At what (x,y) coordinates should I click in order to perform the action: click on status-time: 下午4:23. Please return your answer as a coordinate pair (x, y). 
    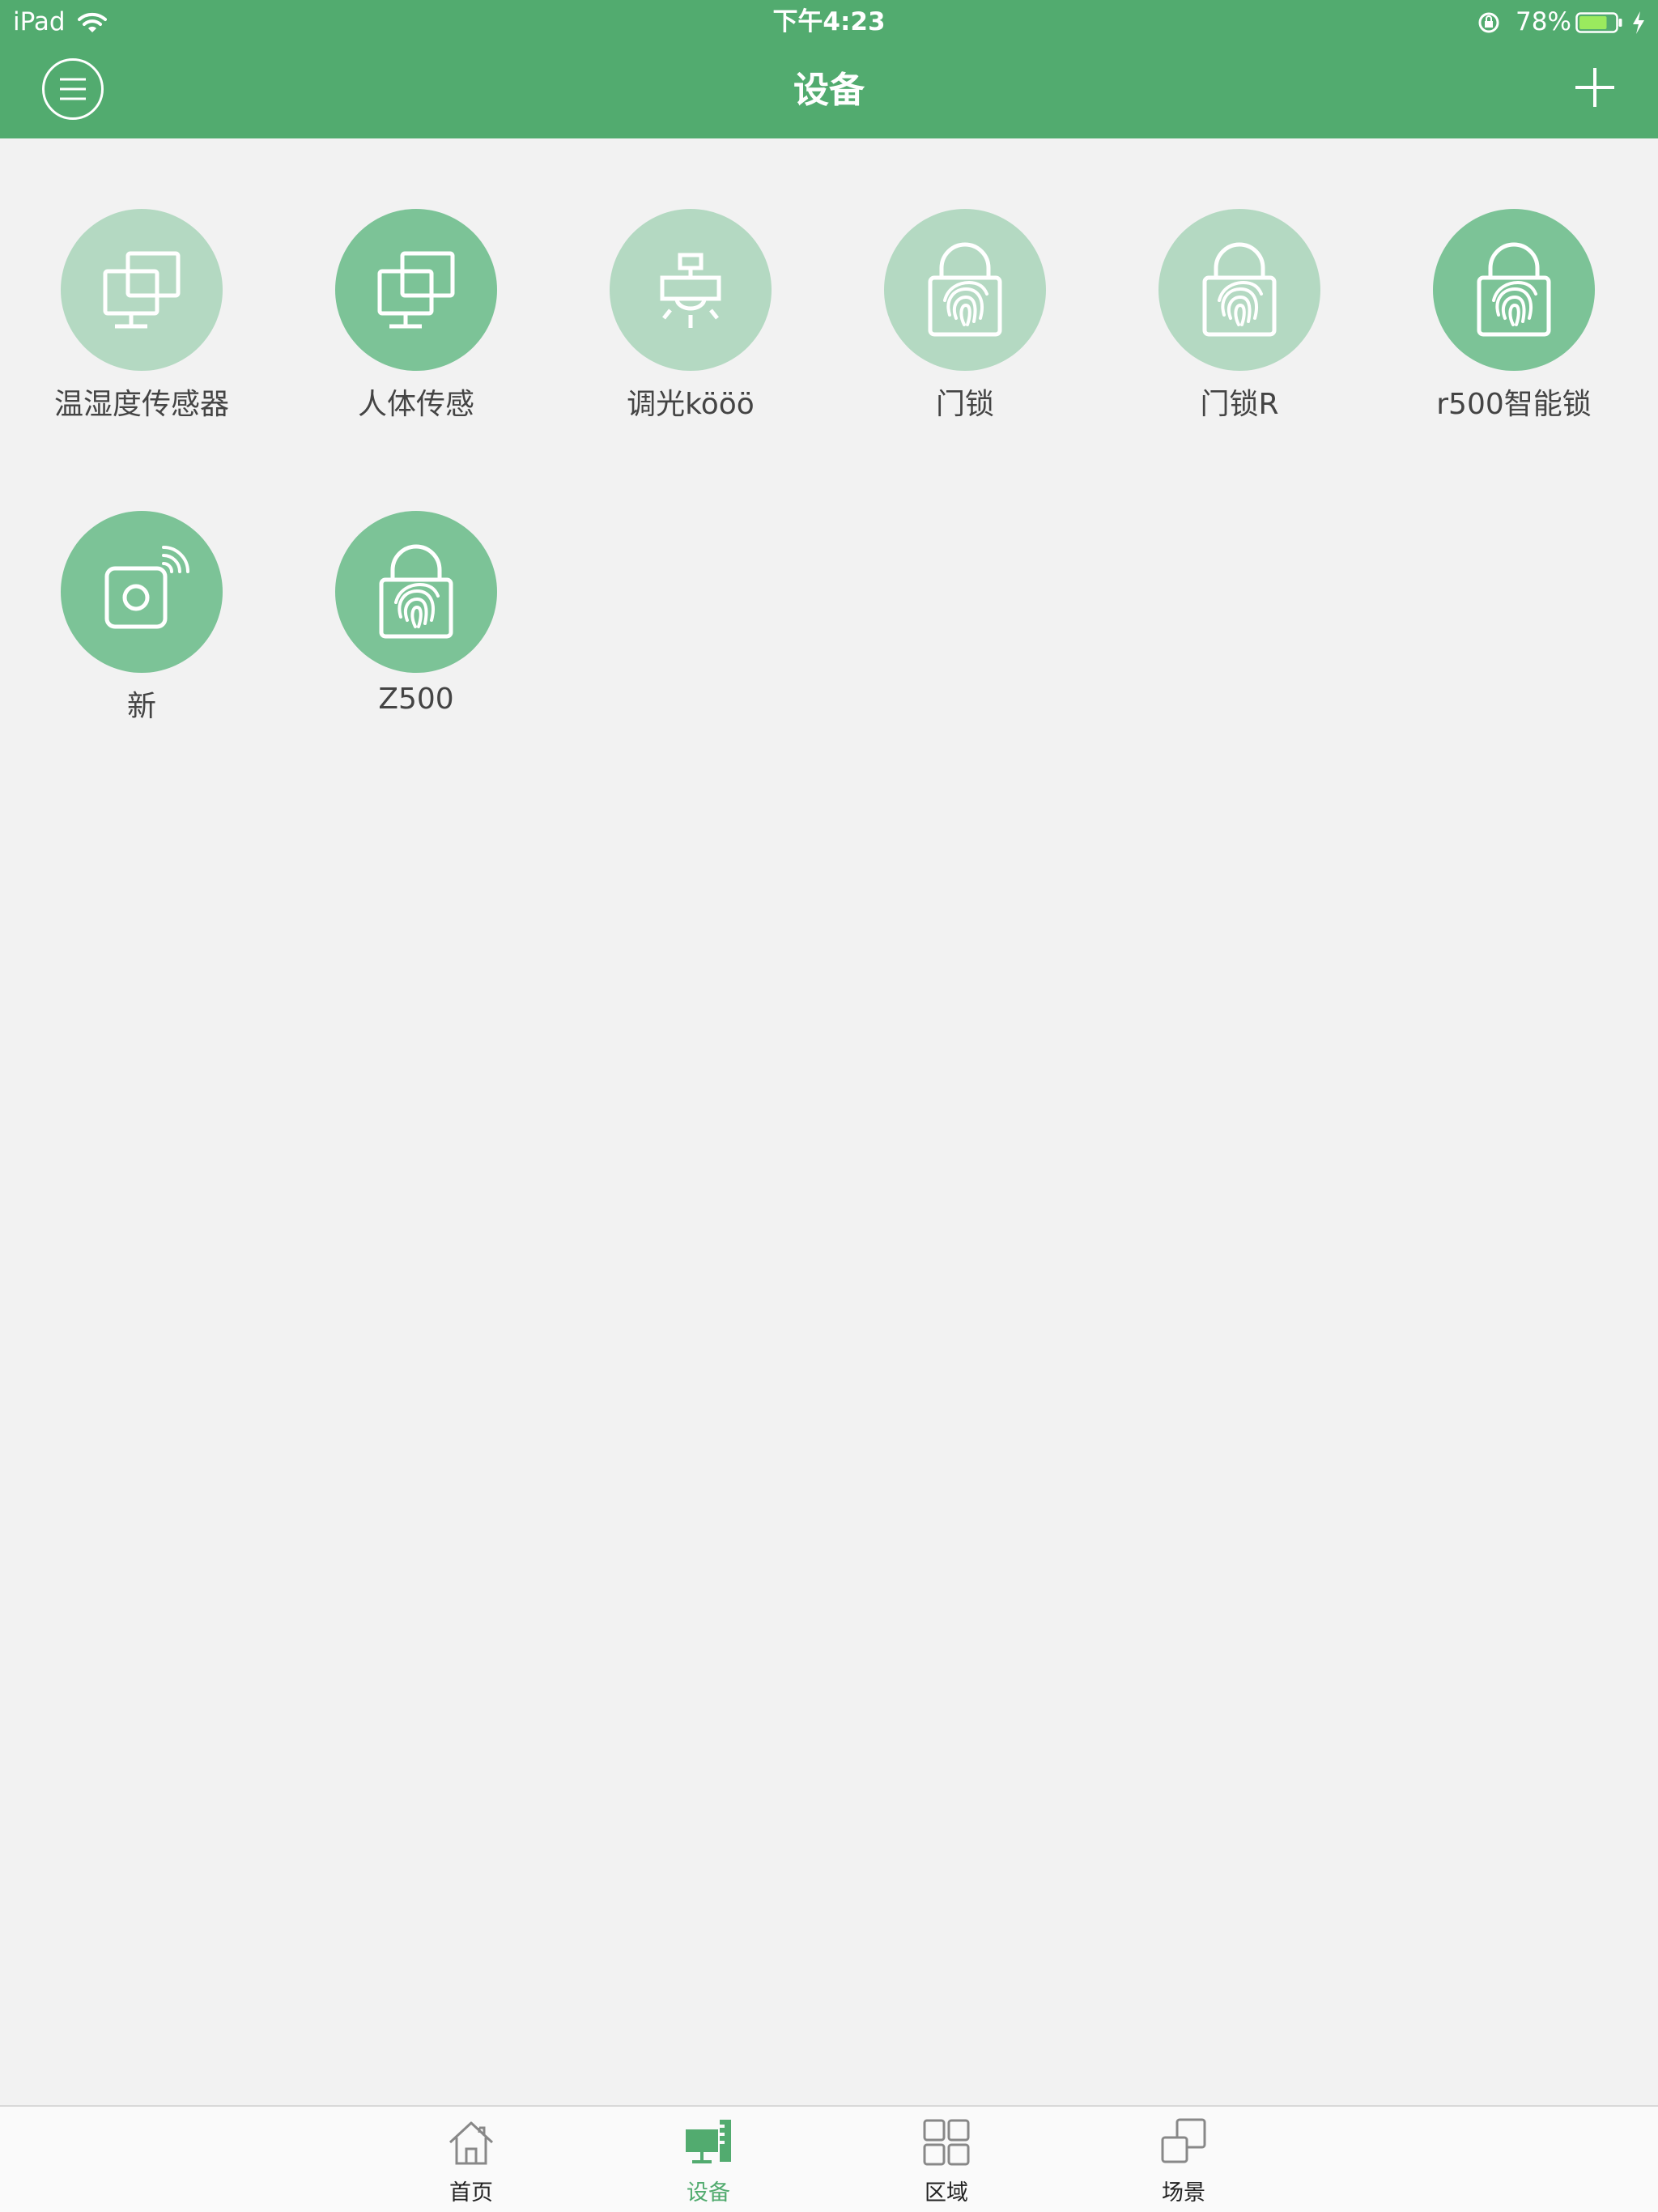
    Looking at the image, I should click on (829, 22).